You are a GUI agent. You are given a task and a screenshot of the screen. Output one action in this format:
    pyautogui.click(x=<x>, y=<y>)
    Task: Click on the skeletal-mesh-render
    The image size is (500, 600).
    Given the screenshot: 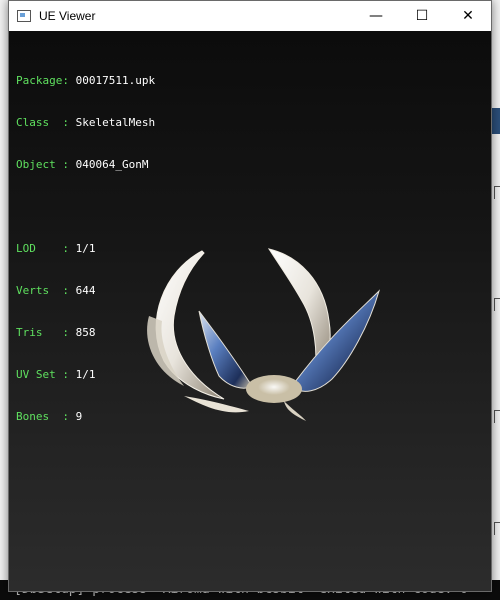 What is the action you would take?
    pyautogui.click(x=264, y=334)
    